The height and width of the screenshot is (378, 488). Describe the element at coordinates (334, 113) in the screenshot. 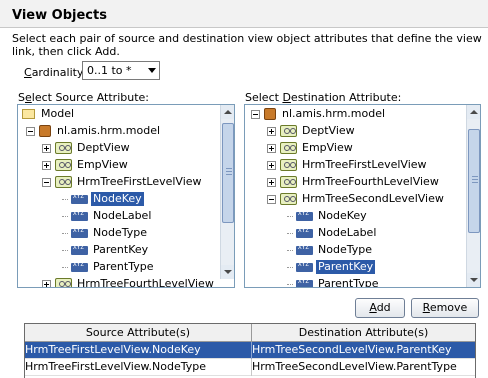

I see `tree-node-label: nl.amis.hrm.model` at that location.